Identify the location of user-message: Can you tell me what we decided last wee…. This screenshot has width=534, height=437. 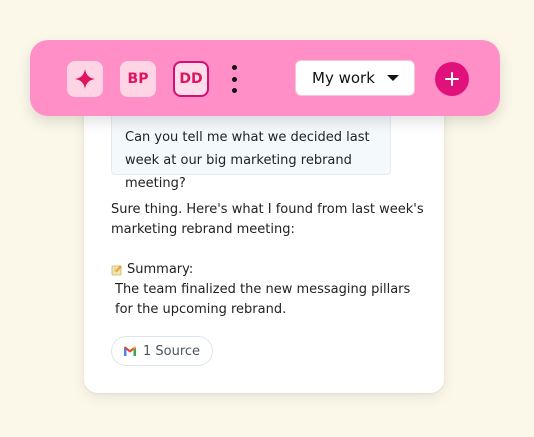
(251, 152).